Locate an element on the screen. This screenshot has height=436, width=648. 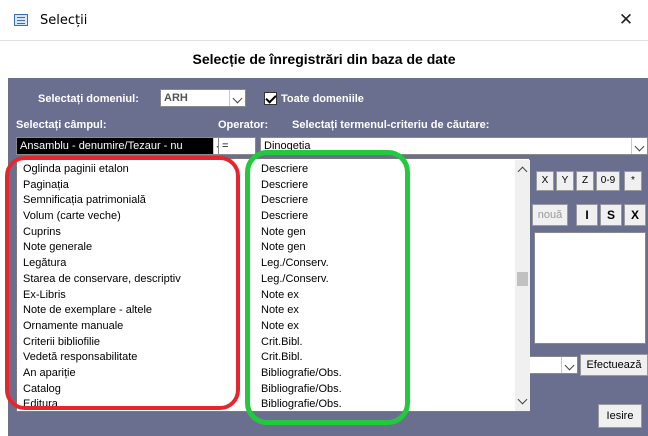
dropdown-scrollbar is located at coordinates (522, 285).